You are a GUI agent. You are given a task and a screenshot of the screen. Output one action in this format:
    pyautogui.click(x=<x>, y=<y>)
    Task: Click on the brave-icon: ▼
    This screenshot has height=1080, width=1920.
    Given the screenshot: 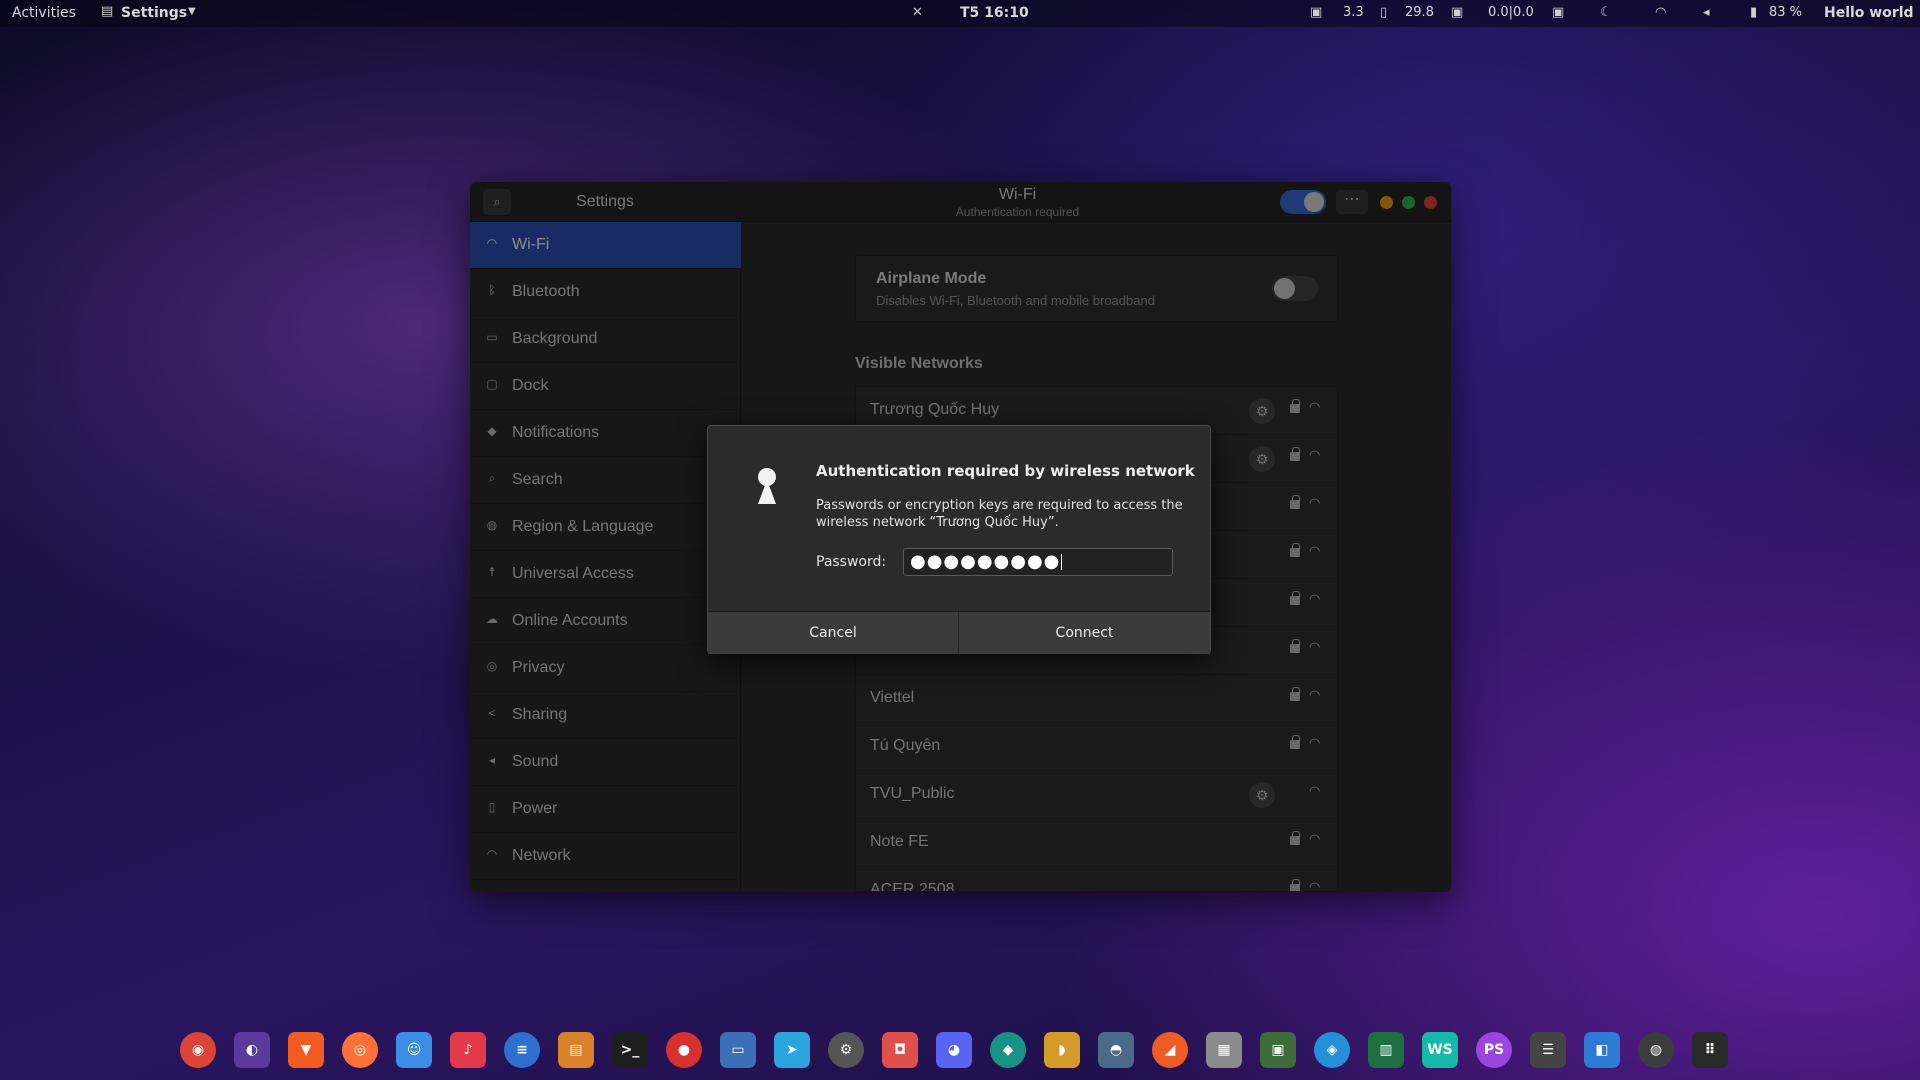 What is the action you would take?
    pyautogui.click(x=306, y=1050)
    